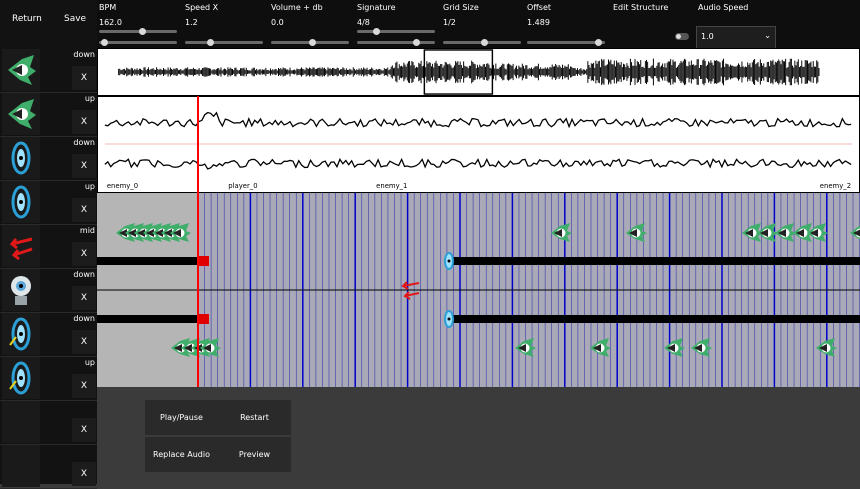  I want to click on preview-button: Preview, so click(254, 454).